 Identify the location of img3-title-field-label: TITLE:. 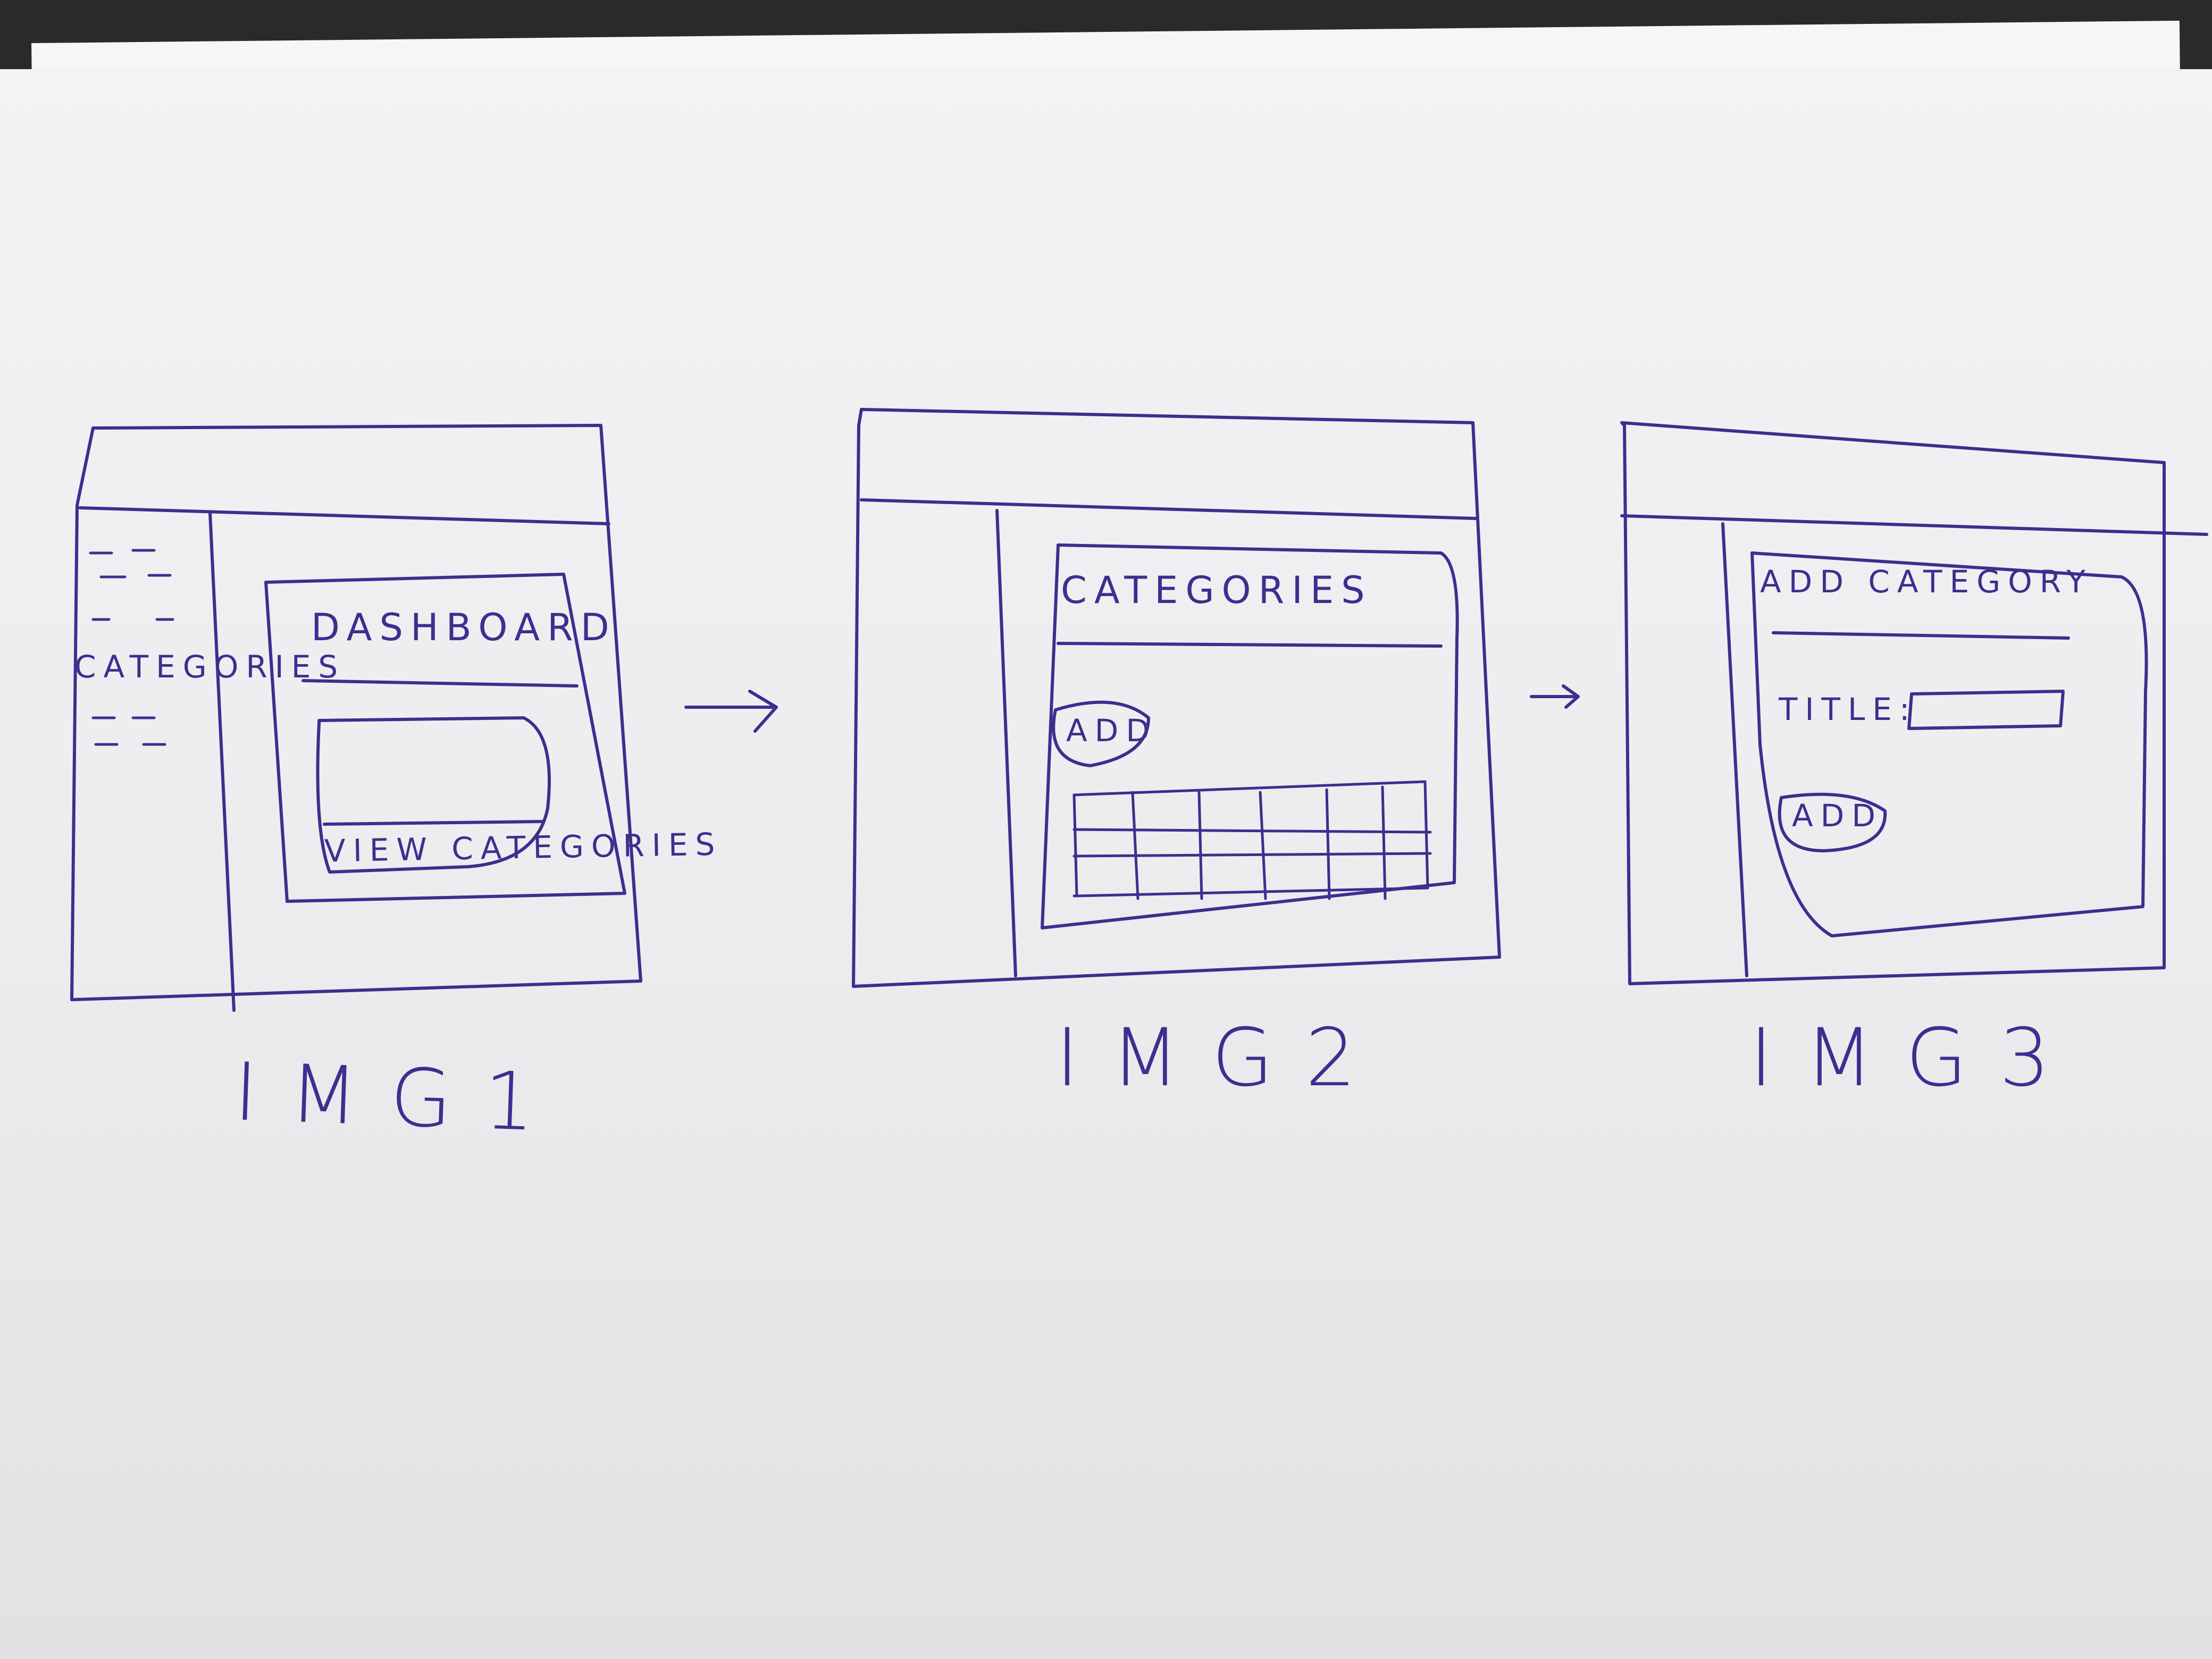
(1848, 709).